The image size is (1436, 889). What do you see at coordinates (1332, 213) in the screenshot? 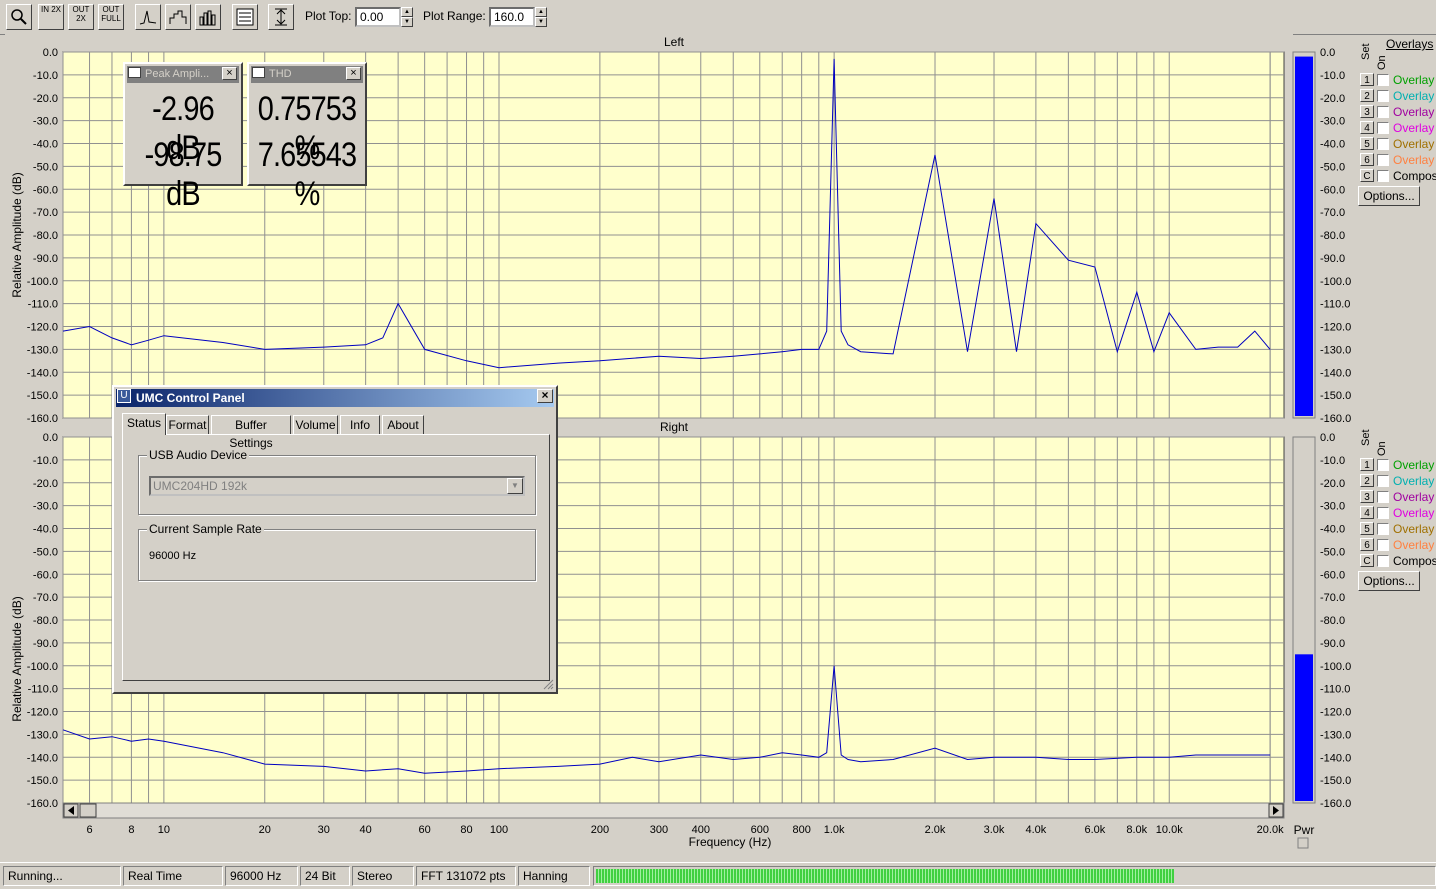
I see `meter-scale-label: -70.0` at bounding box center [1332, 213].